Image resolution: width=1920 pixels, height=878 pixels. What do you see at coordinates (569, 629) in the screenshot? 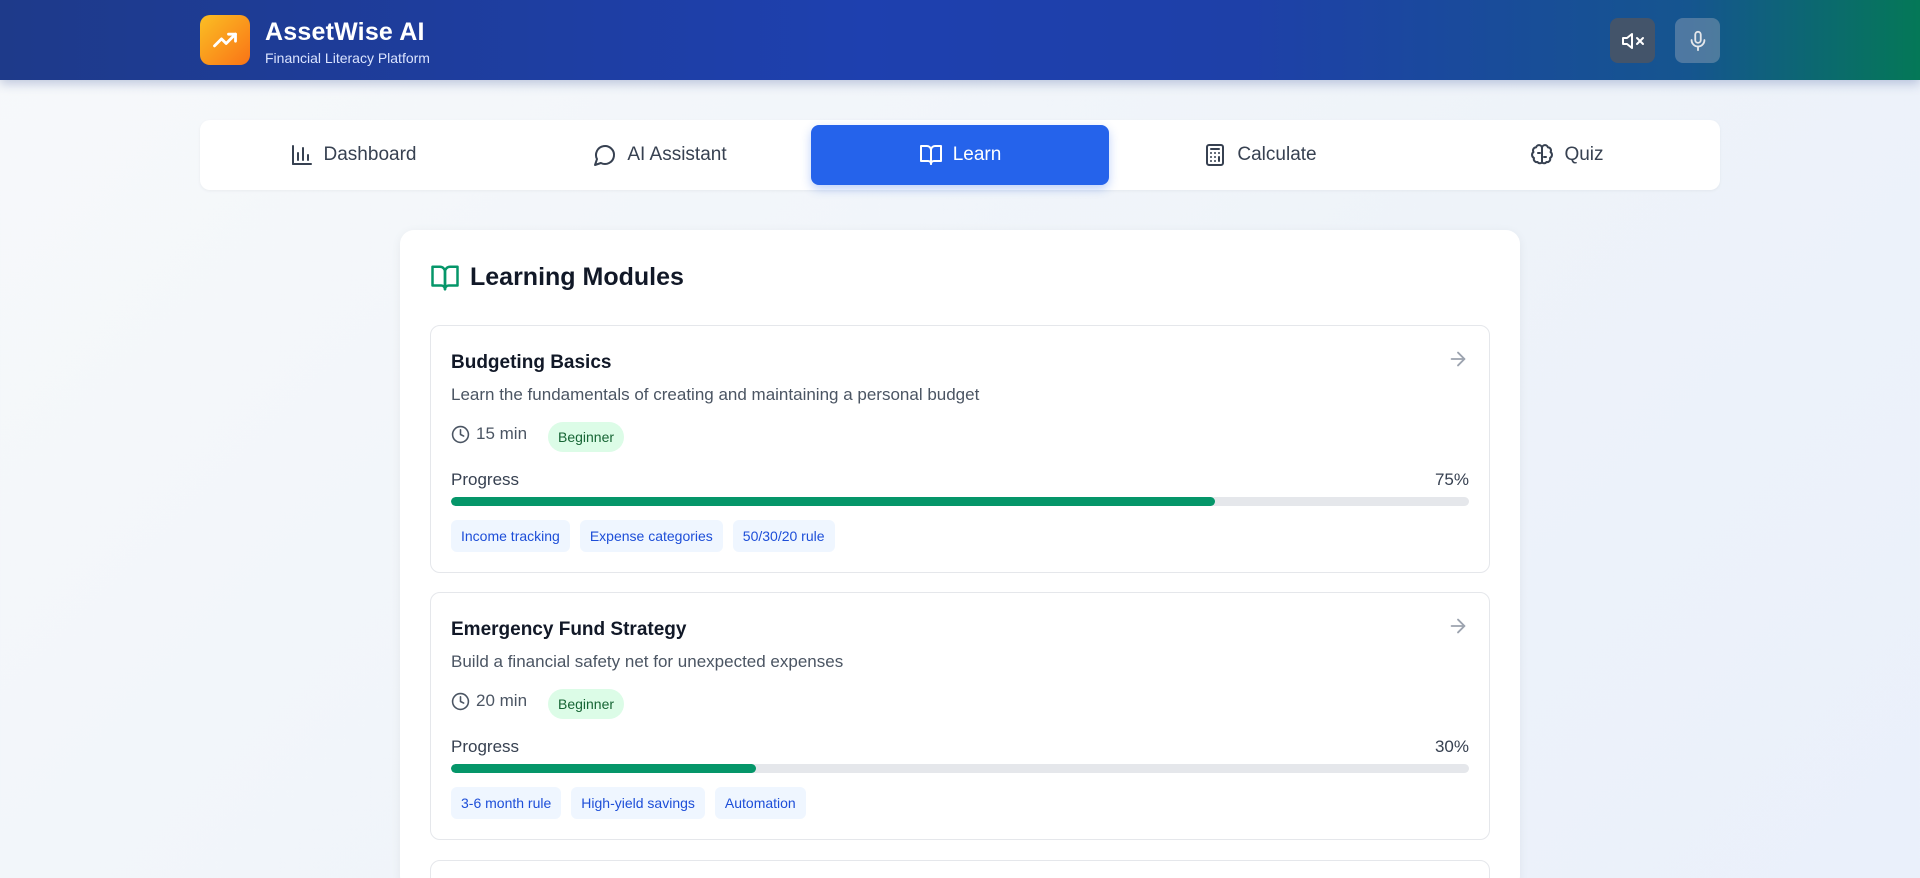
I see `module-title: Emergency Fund Strategy` at bounding box center [569, 629].